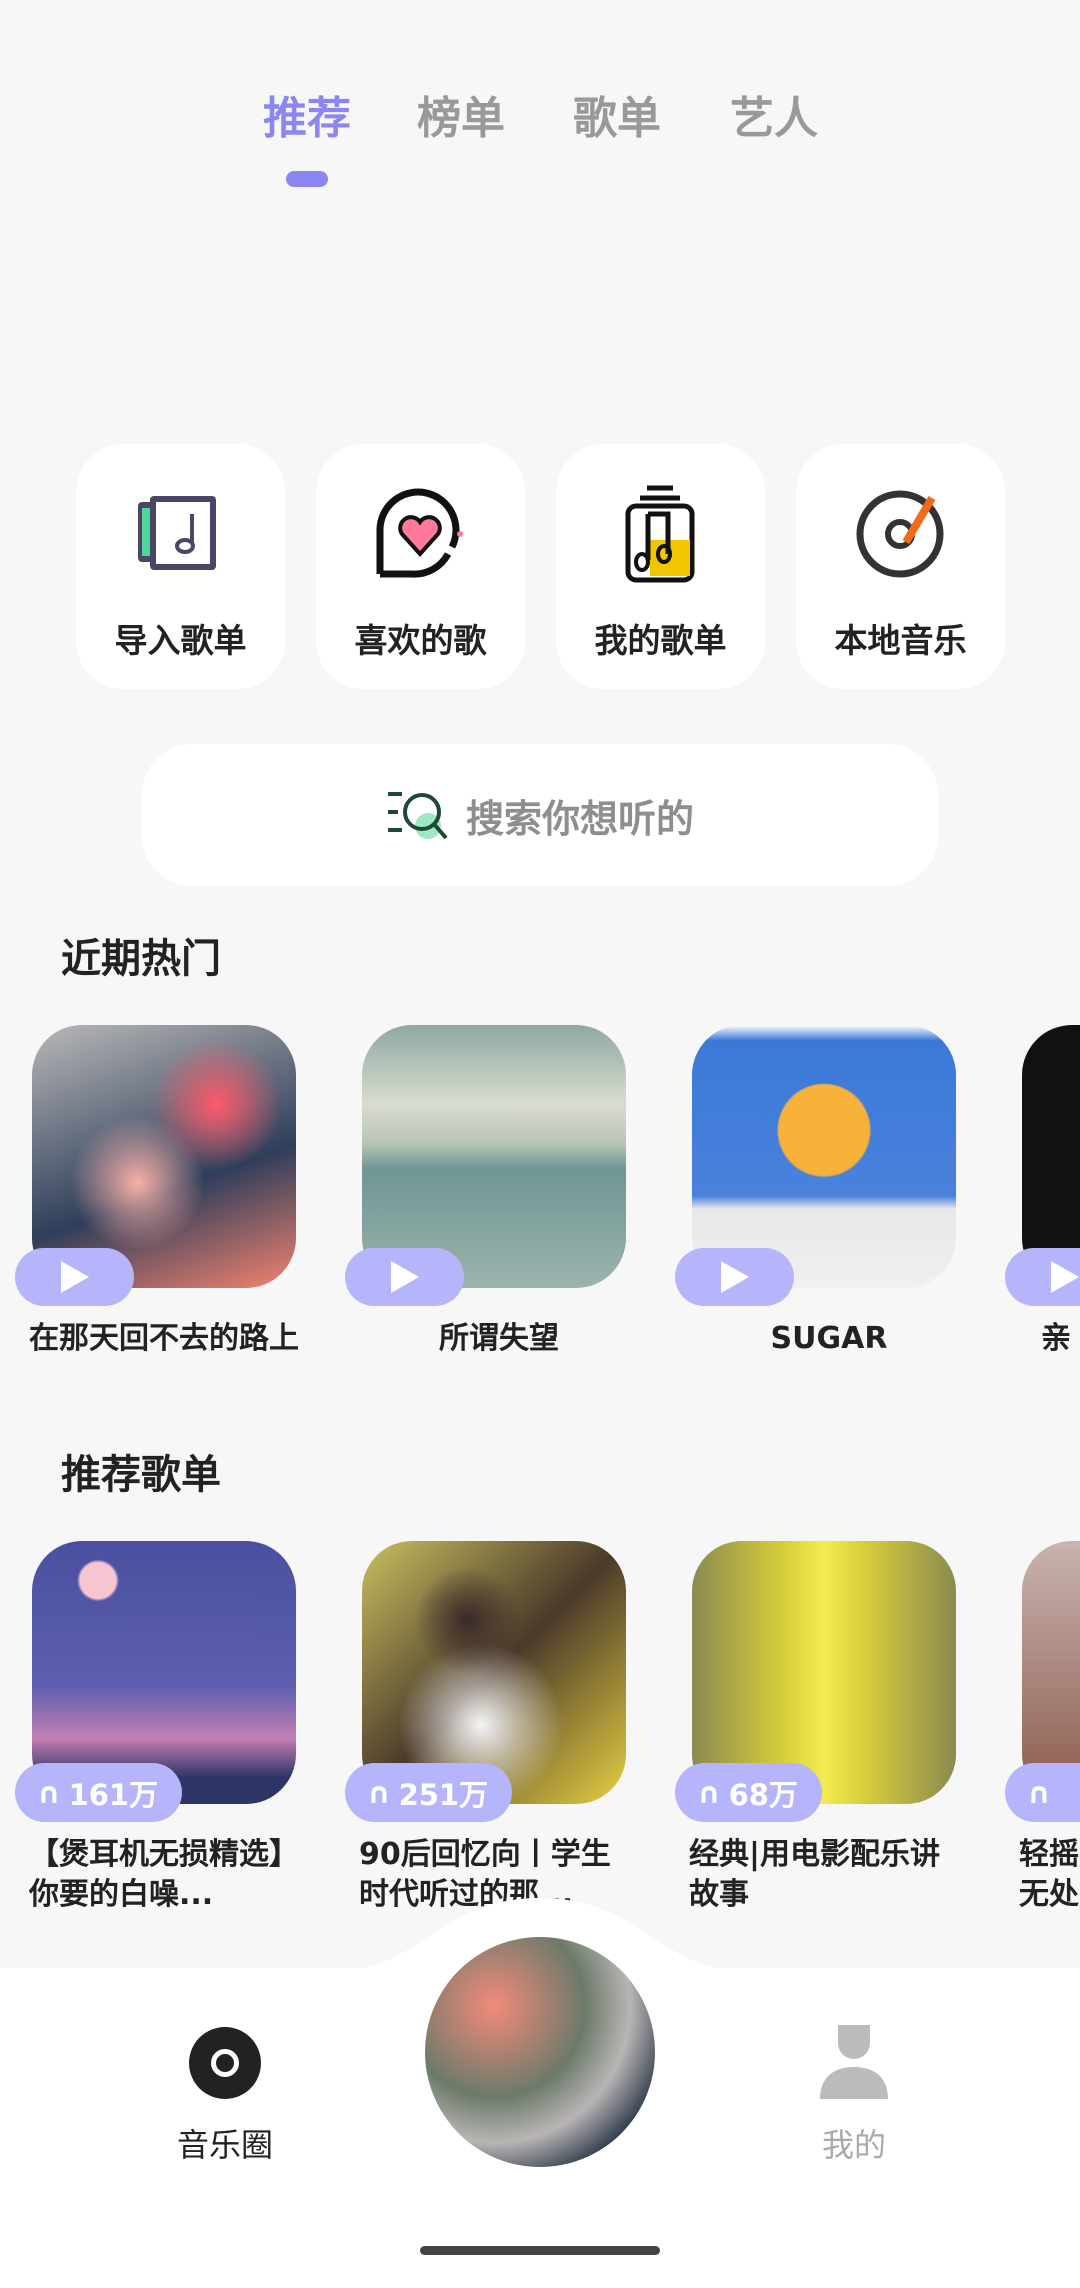 This screenshot has width=1080, height=2288. What do you see at coordinates (164, 1338) in the screenshot?
I see `song-title: 在那天回不去的路上` at bounding box center [164, 1338].